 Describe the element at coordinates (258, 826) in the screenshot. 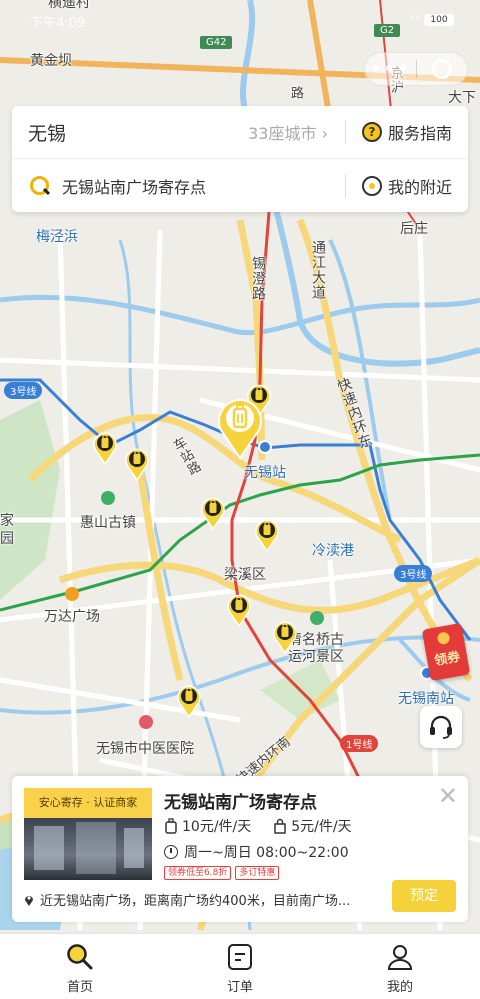

I see `price-row: 10元/件/天 5元/件/天` at that location.